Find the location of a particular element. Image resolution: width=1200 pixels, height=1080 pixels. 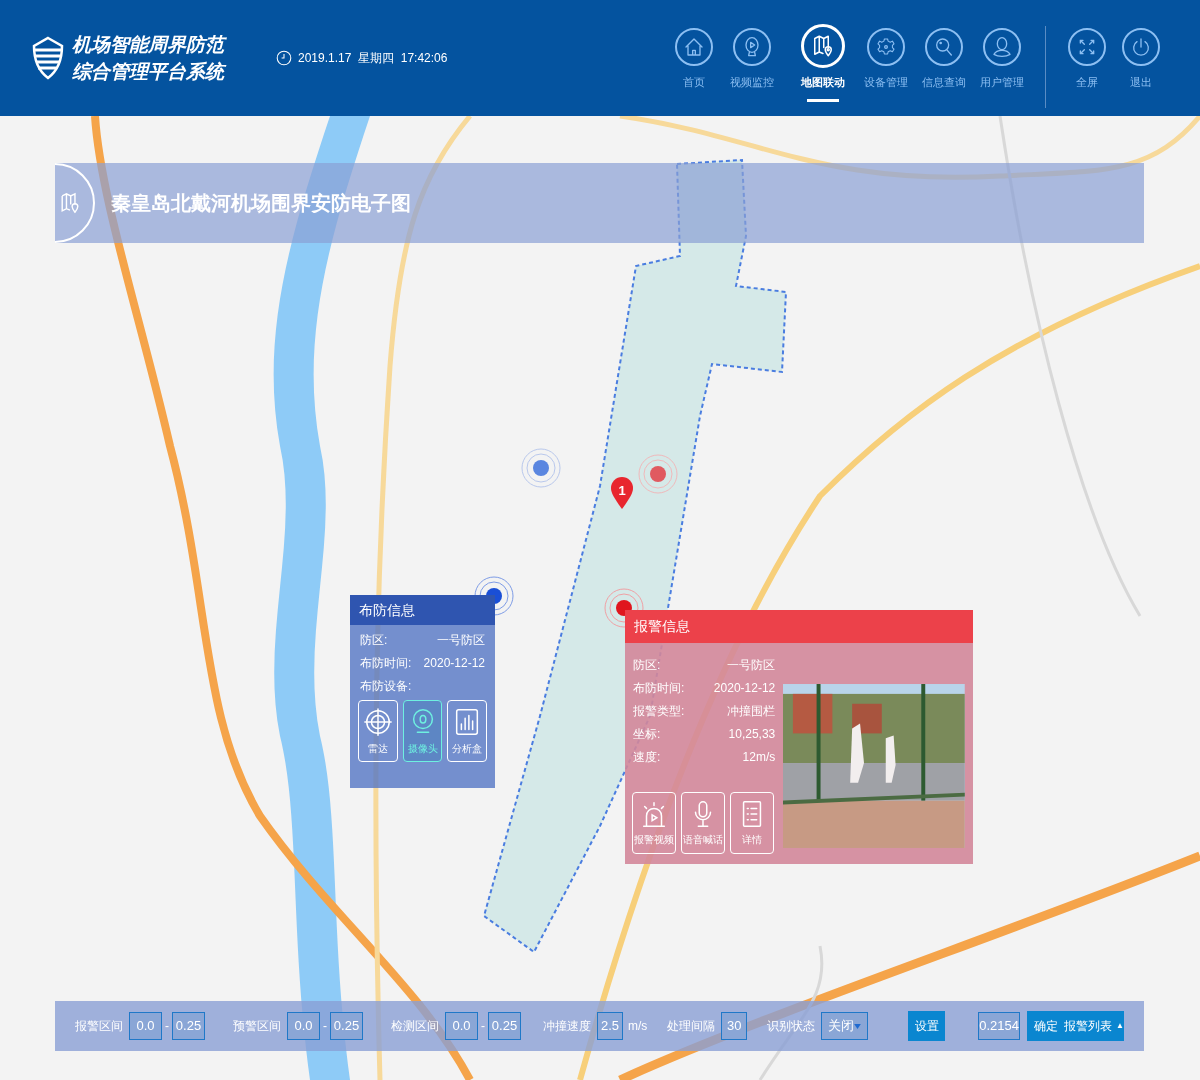

nav-tab: 用户管理 is located at coordinates (1002, 55).